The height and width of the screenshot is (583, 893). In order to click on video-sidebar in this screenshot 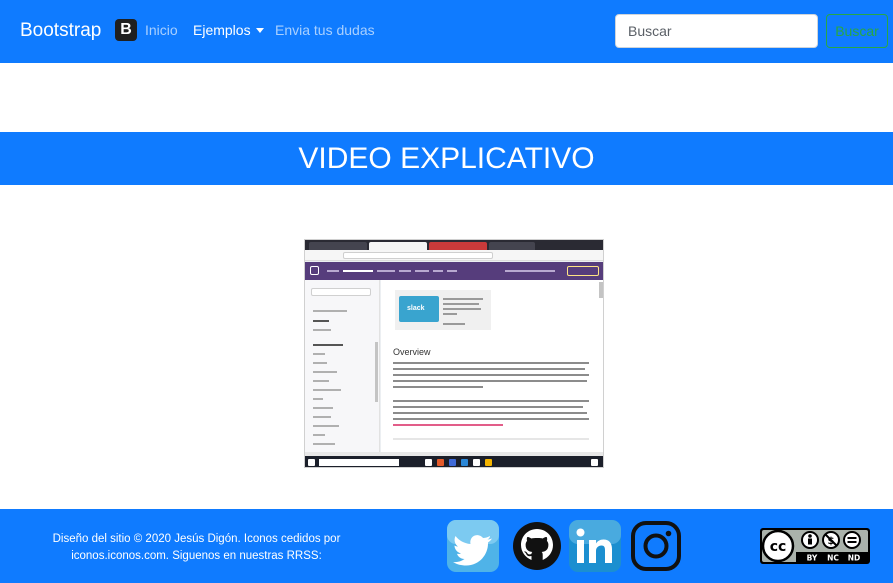, I will do `click(342, 367)`.